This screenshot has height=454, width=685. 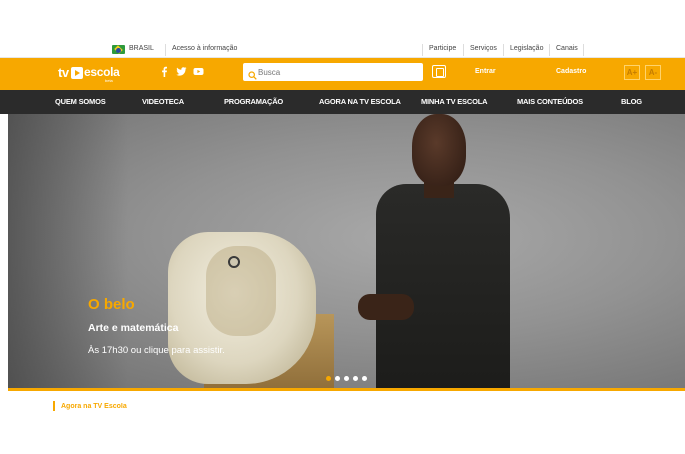 I want to click on search-icon, so click(x=252, y=73).